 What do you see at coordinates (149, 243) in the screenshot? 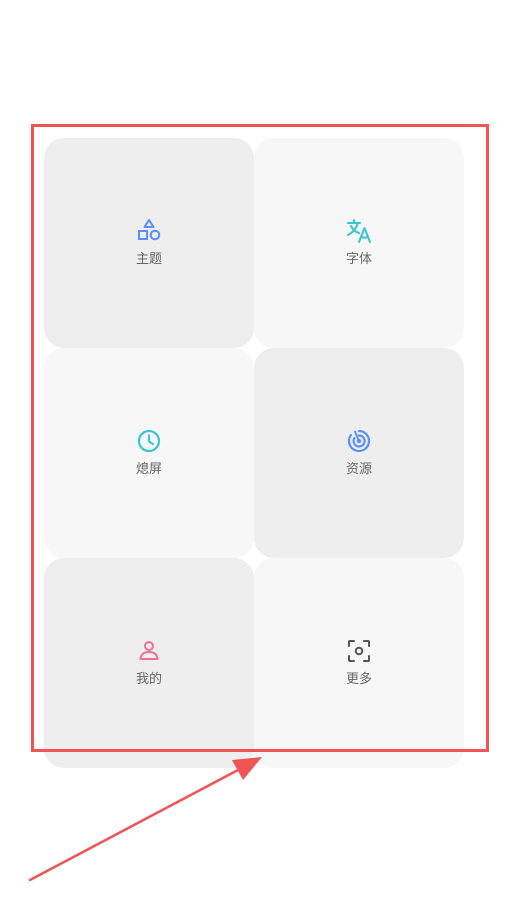
I see `tile-theme: 主题` at bounding box center [149, 243].